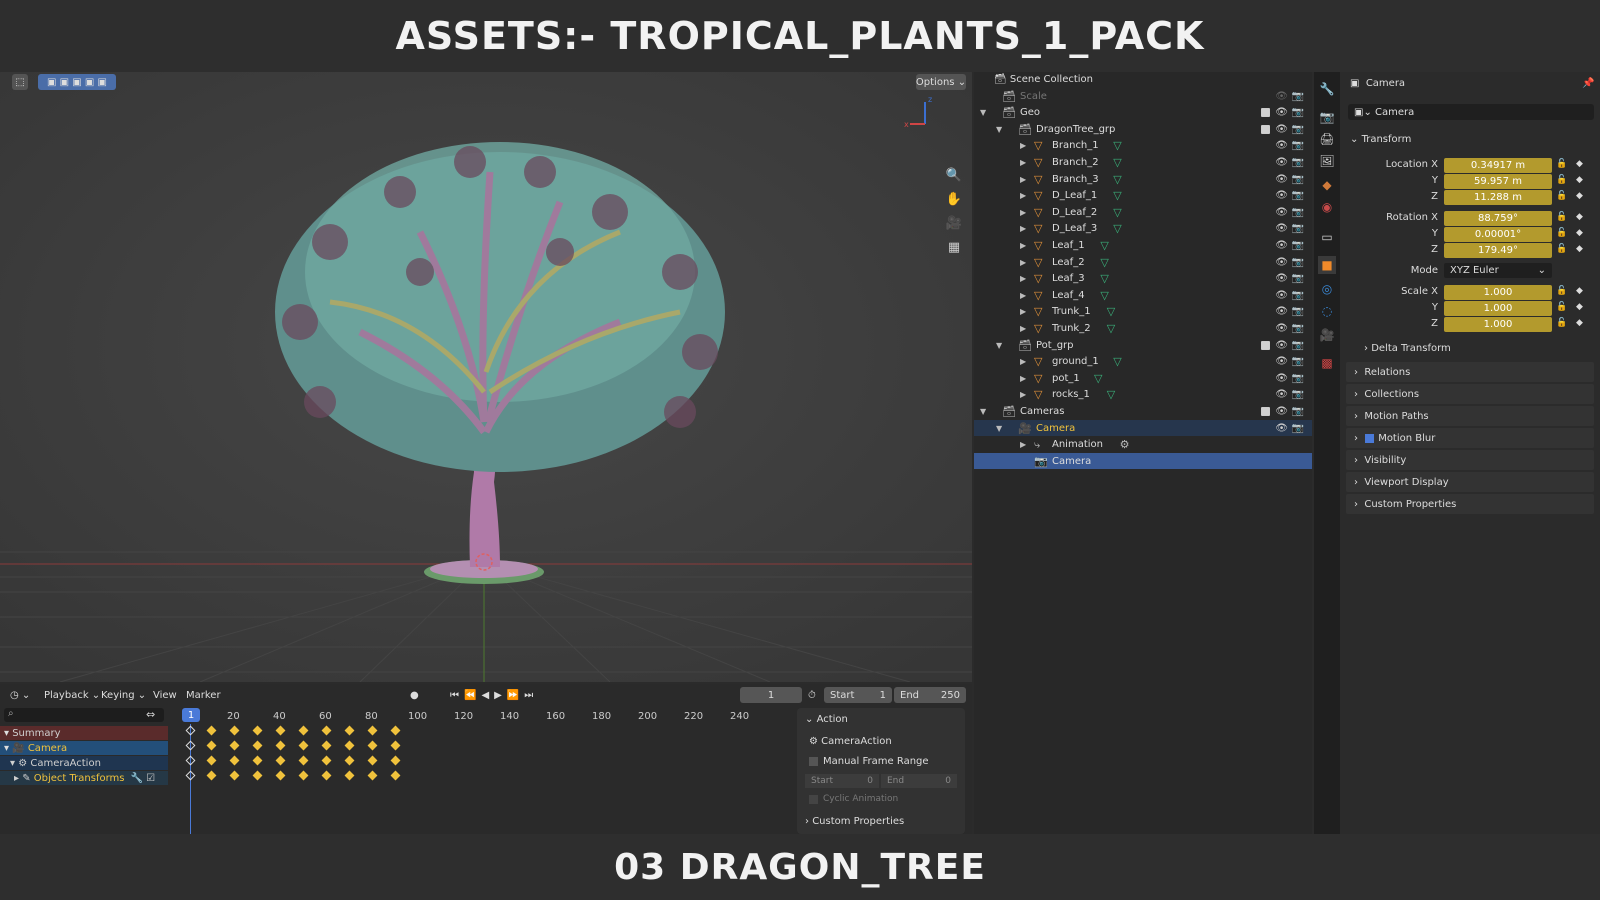 The width and height of the screenshot is (1600, 900). What do you see at coordinates (1143, 196) in the screenshot?
I see `outliner-row: ▶ ▽ D_Leaf_1 ▽ 👁 📷` at bounding box center [1143, 196].